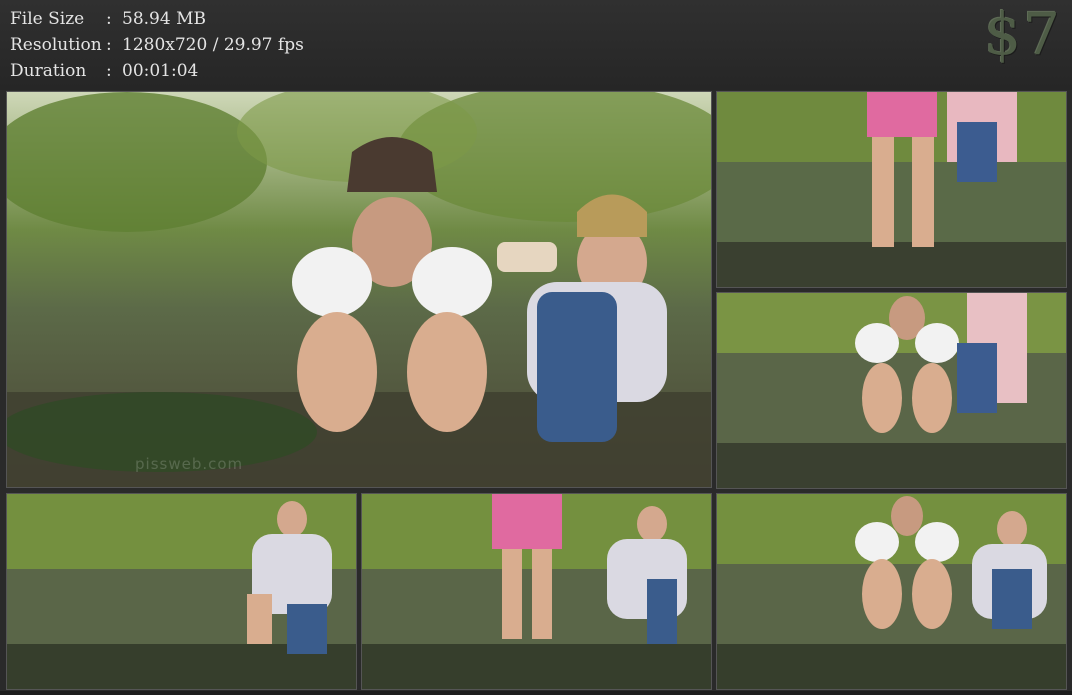  I want to click on bottom-border, so click(536, 693).